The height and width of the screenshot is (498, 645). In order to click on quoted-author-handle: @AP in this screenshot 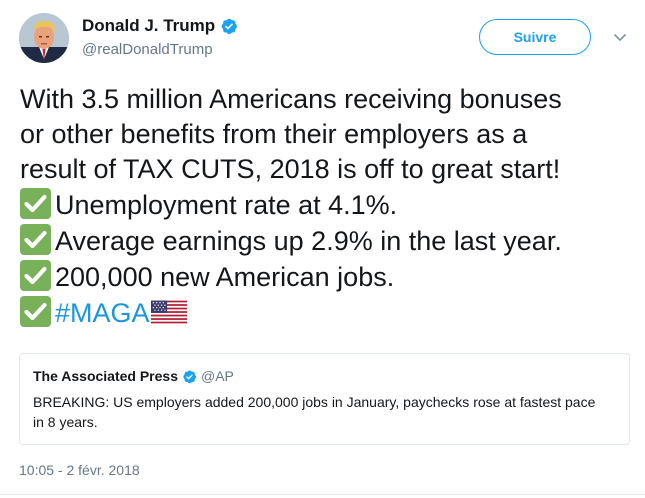, I will do `click(217, 376)`.